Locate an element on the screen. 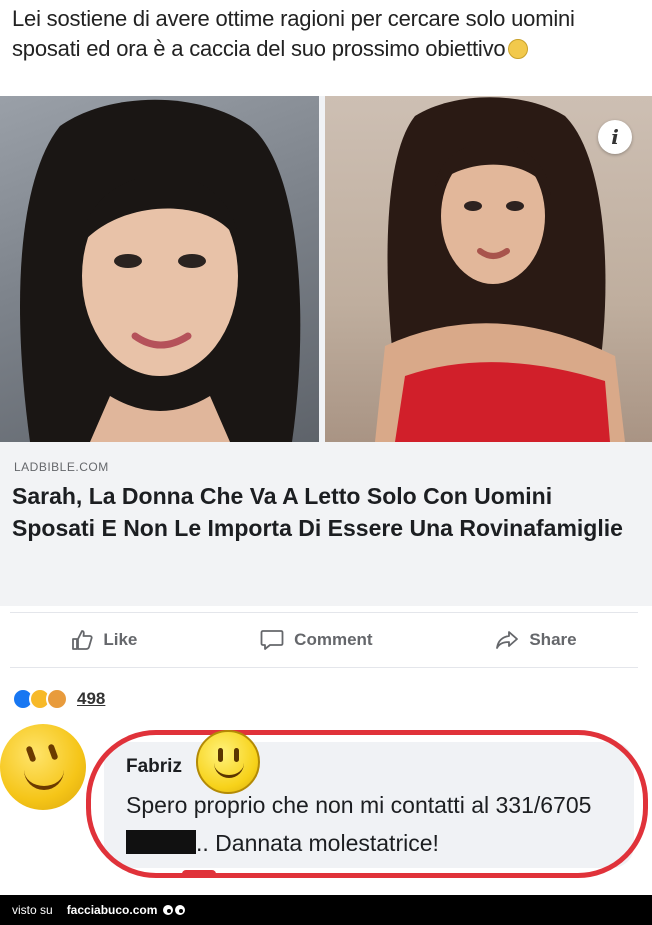 This screenshot has width=652, height=925. share-button: Share is located at coordinates (536, 640).